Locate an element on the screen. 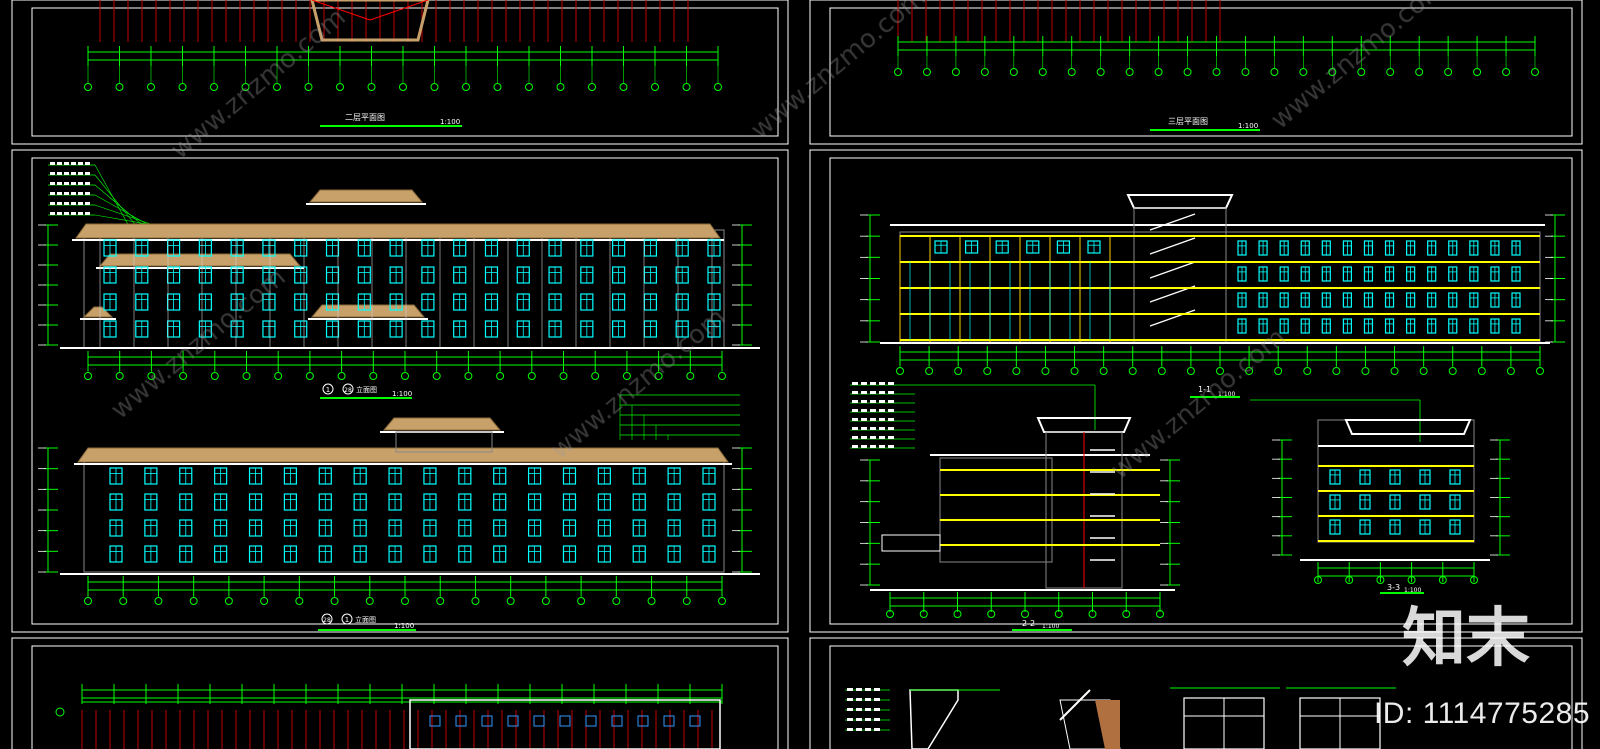 This screenshot has width=1600, height=749. elev2-axis-a: 28 is located at coordinates (327, 620).